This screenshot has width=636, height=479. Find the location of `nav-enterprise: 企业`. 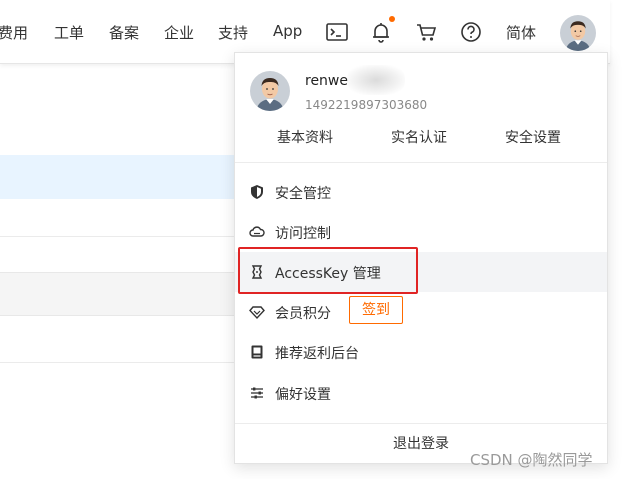

nav-enterprise: 企业 is located at coordinates (179, 32).